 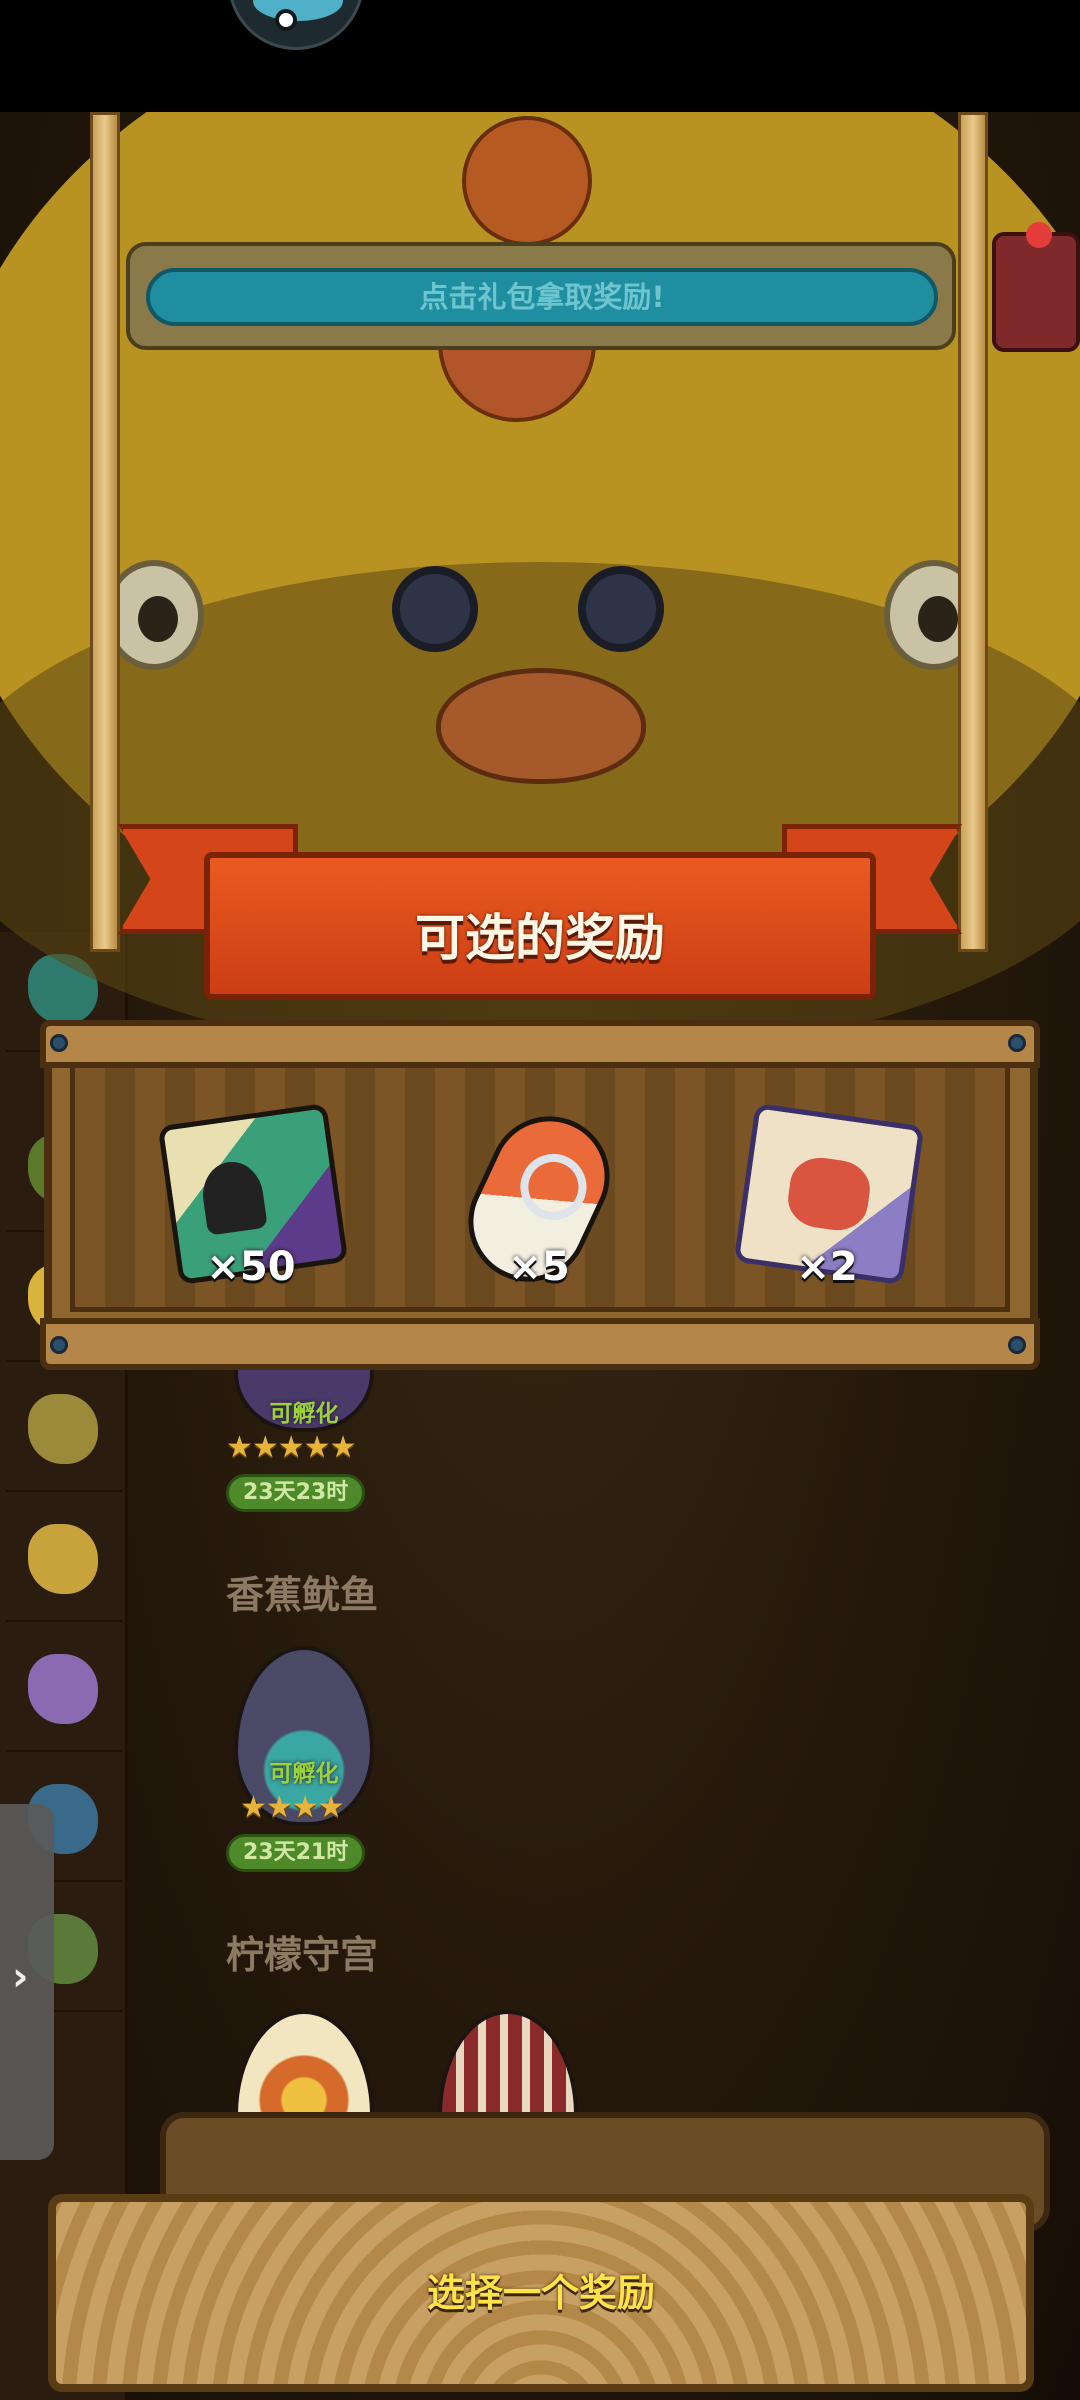 What do you see at coordinates (291, 1447) in the screenshot?
I see `egg-1-stars: ★★★★★` at bounding box center [291, 1447].